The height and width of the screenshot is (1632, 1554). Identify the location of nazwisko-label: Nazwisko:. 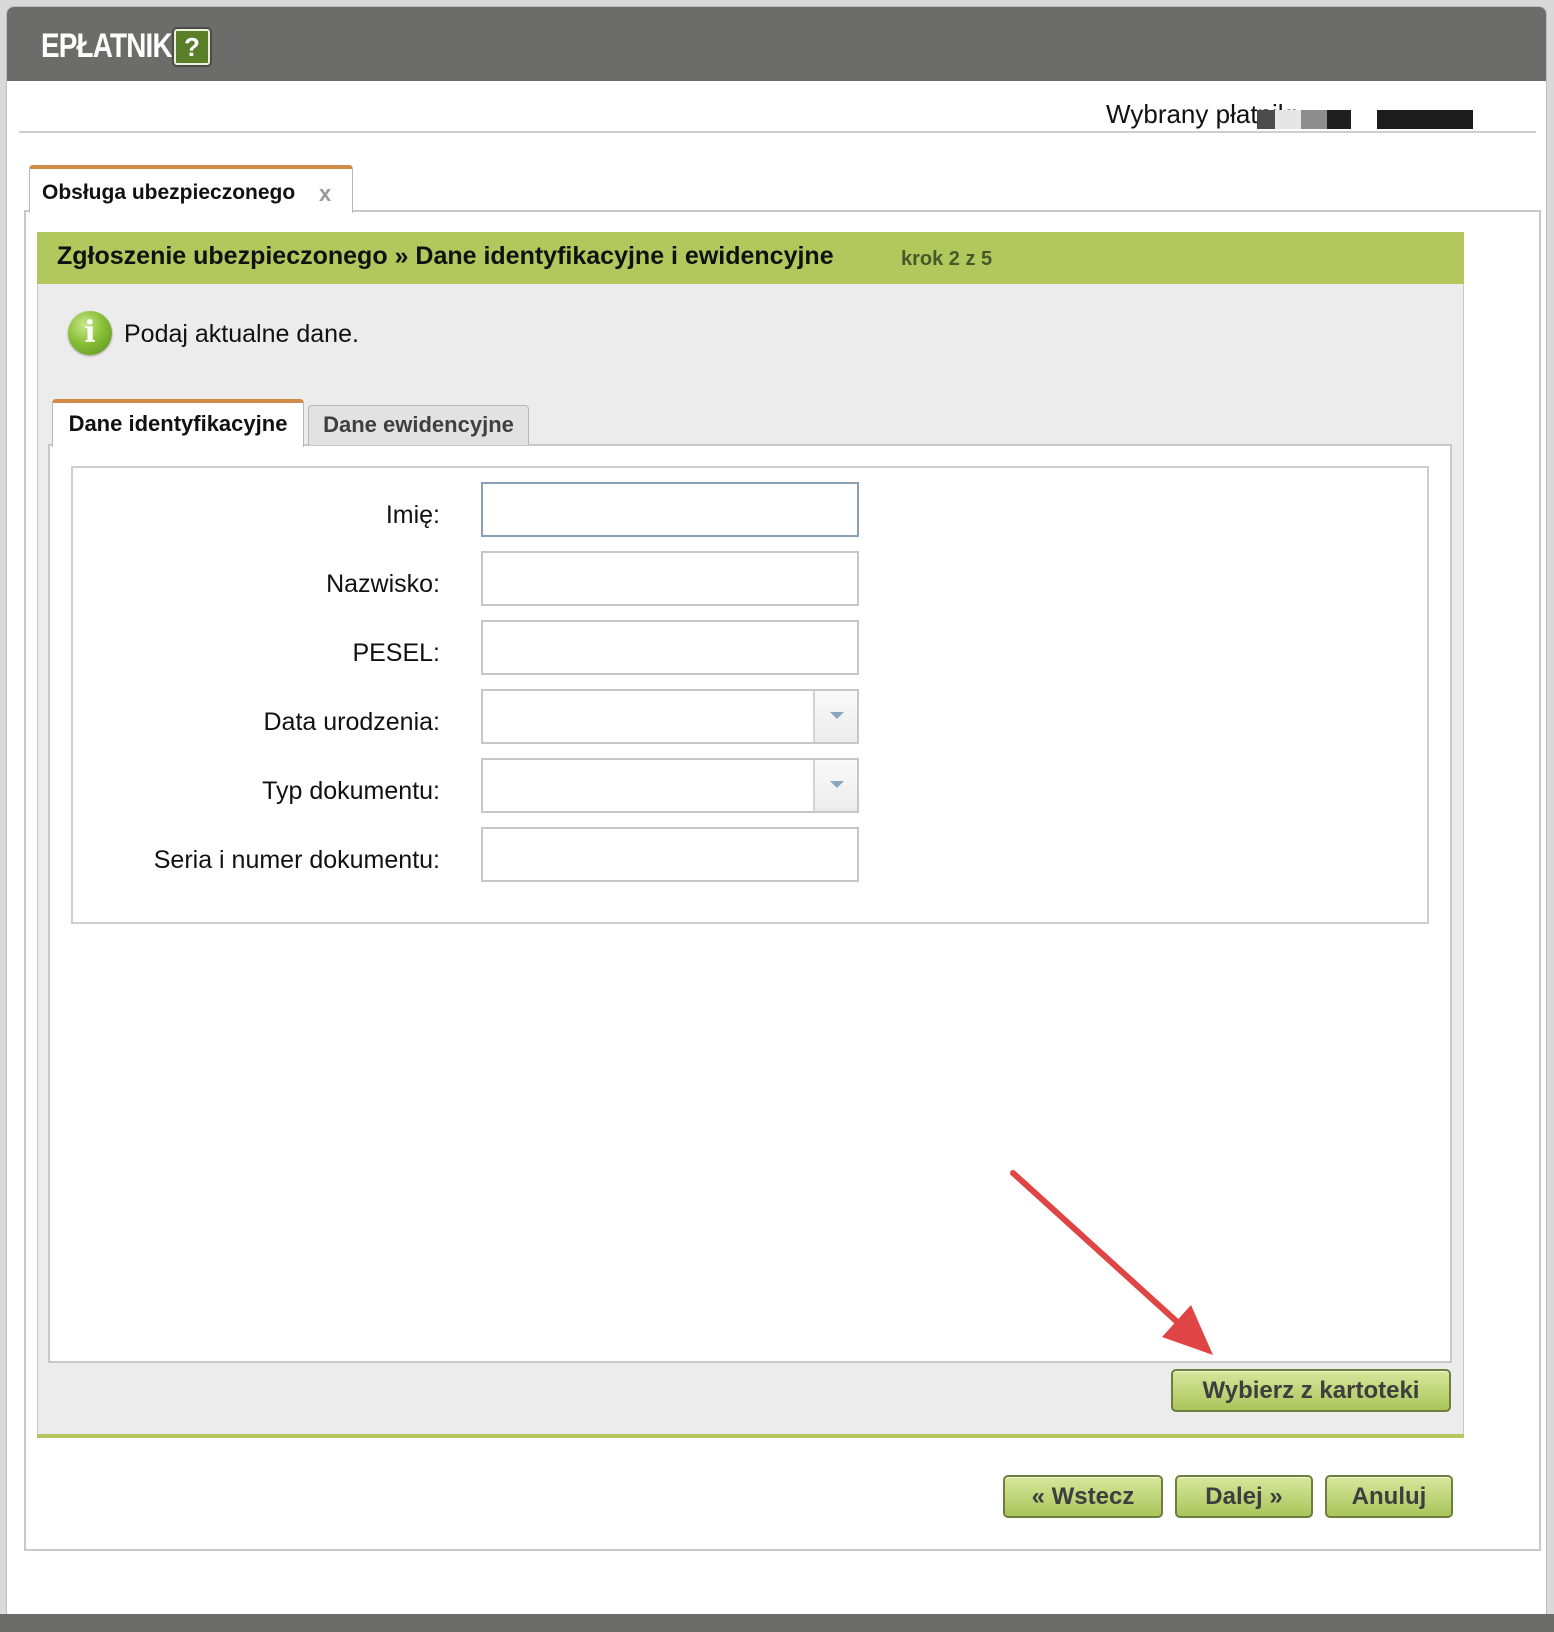
(383, 584).